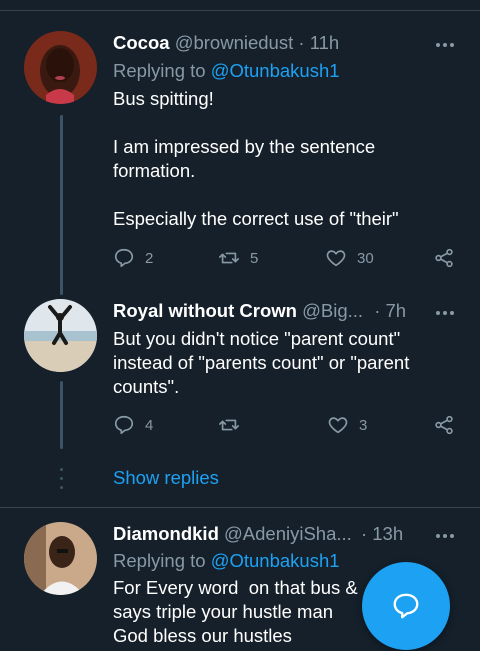  What do you see at coordinates (61, 481) in the screenshot?
I see `collapsed-thread-dots` at bounding box center [61, 481].